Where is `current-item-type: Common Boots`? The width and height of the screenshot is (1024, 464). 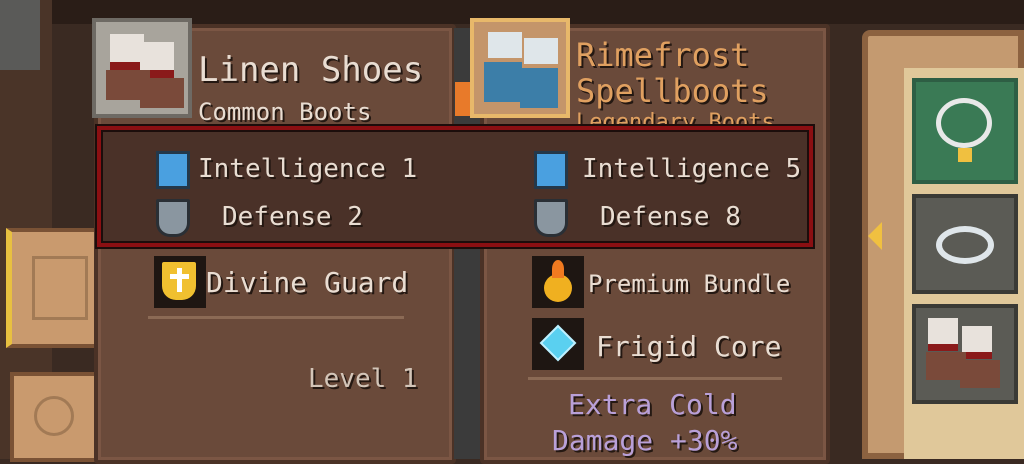
current-item-type: Common Boots is located at coordinates (285, 112).